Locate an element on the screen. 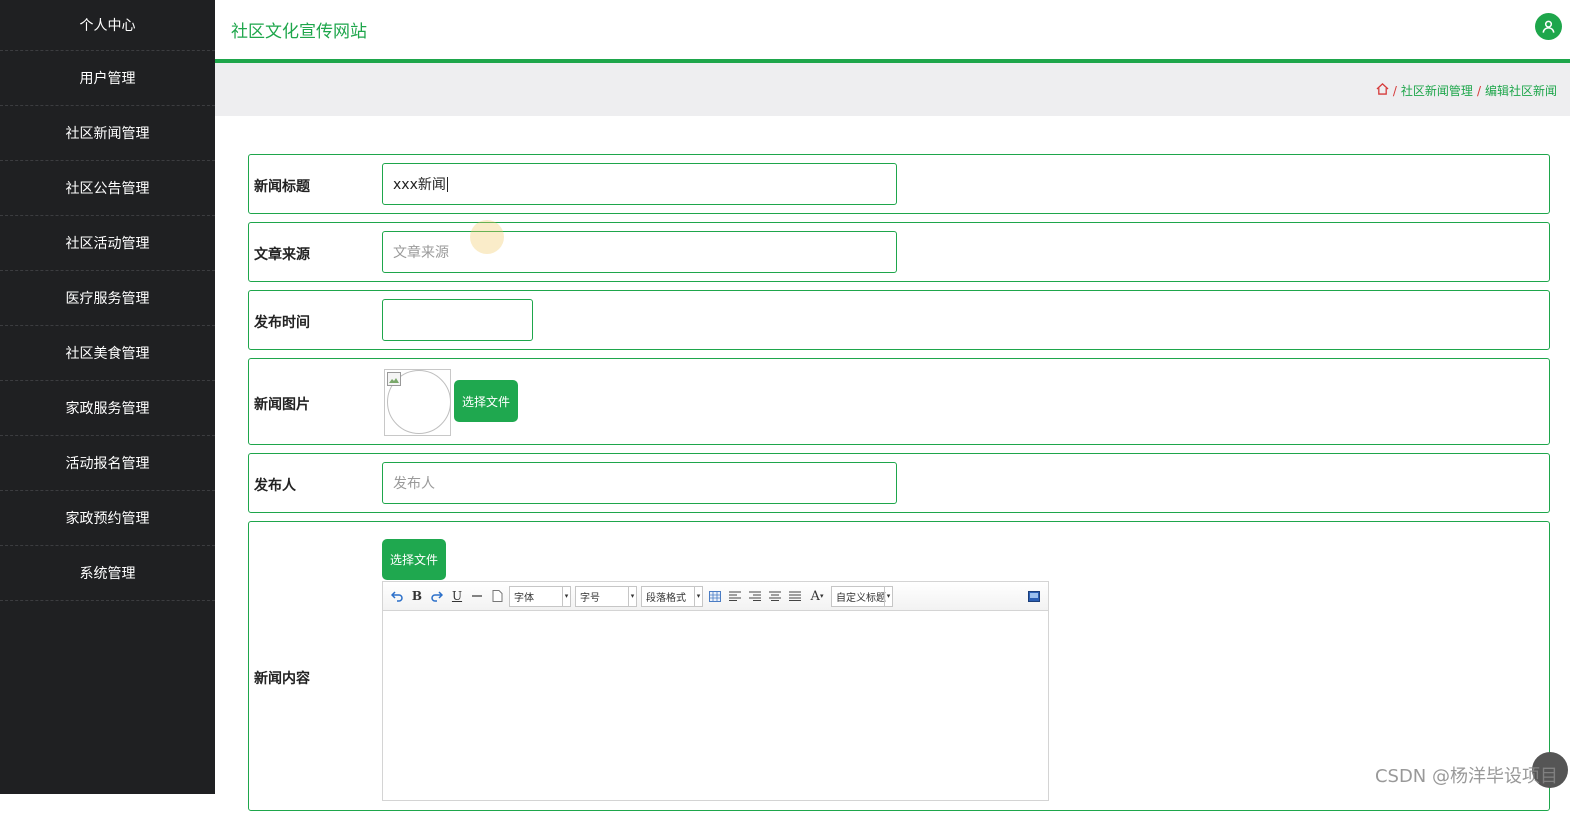 Image resolution: width=1570 pixels, height=819 pixels. content-label: 新闻内容 is located at coordinates (282, 679).